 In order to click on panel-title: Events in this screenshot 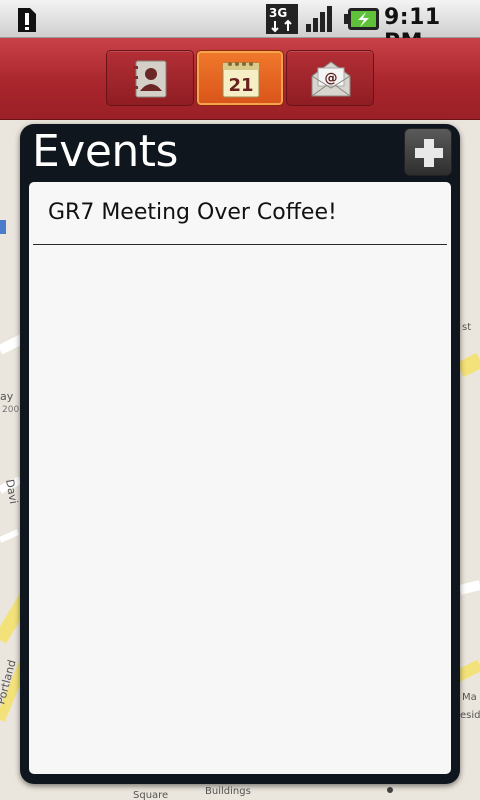, I will do `click(105, 151)`.